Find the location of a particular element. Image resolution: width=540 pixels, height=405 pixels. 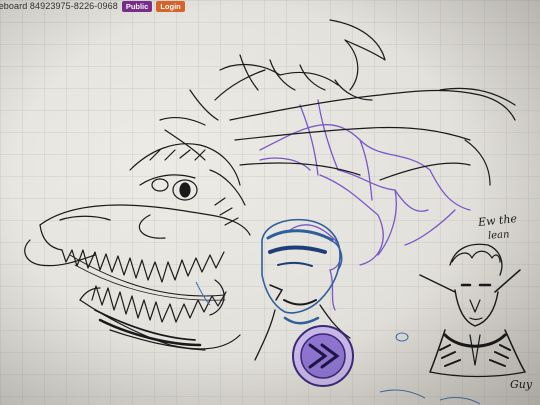

scribble-sketch is located at coordinates (430, 397).